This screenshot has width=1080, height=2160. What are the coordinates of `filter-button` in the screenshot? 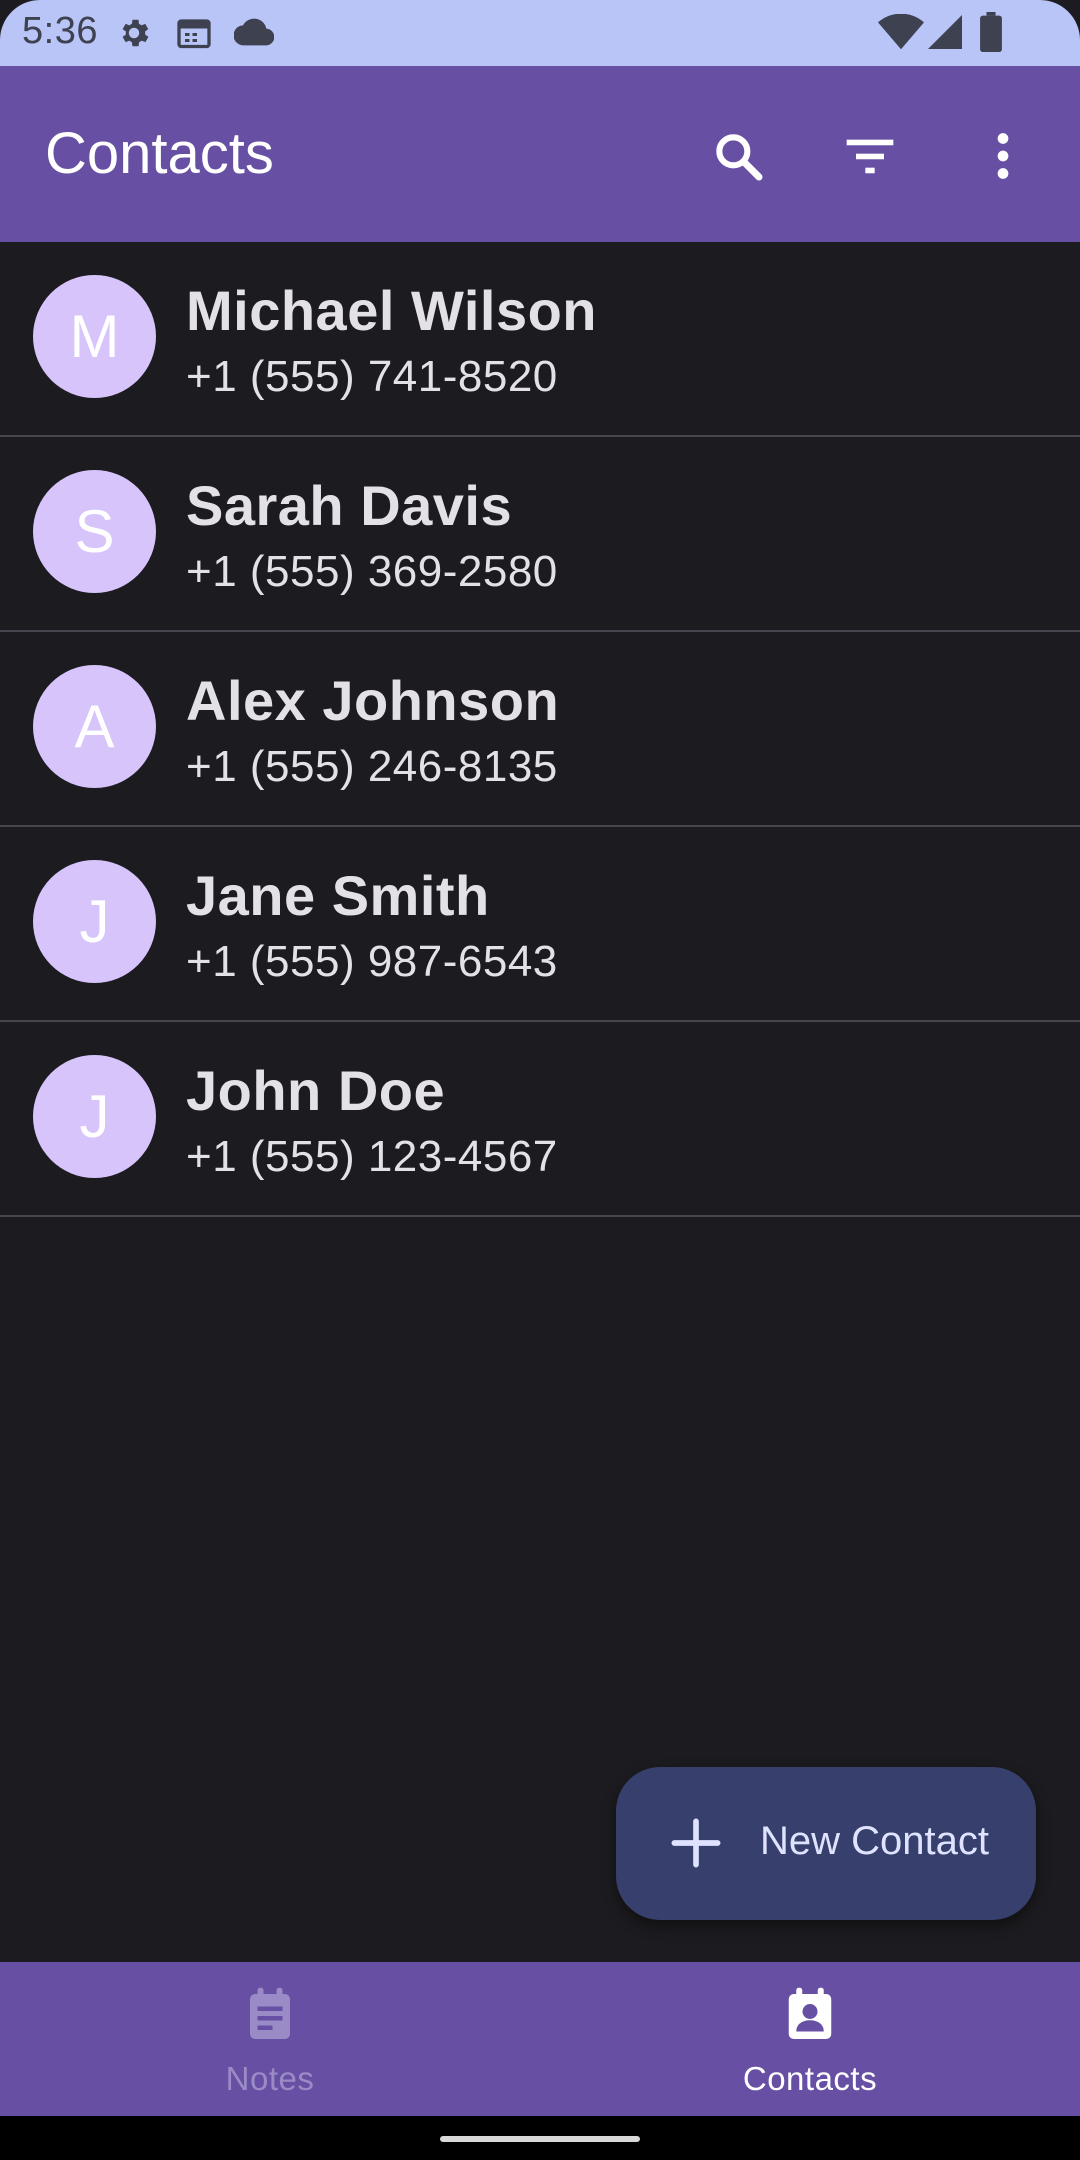 It's located at (870, 156).